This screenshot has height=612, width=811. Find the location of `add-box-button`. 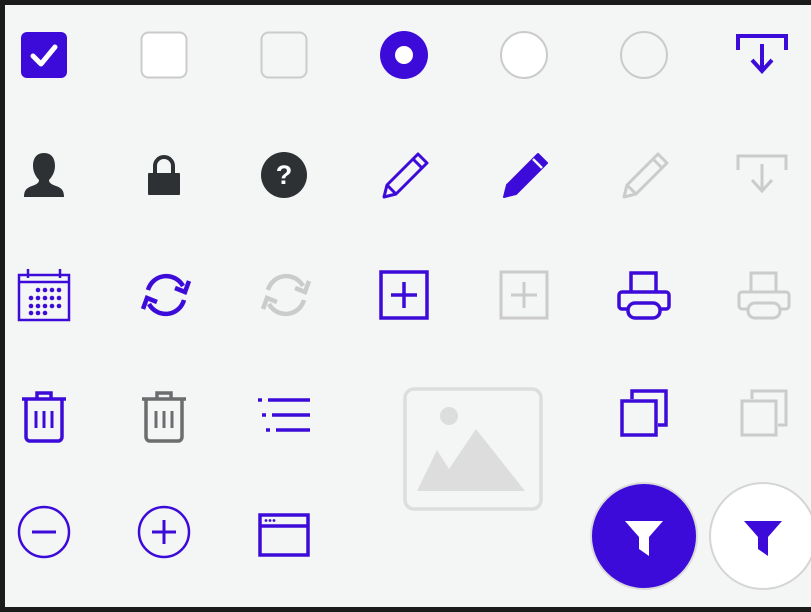

add-box-button is located at coordinates (404, 295).